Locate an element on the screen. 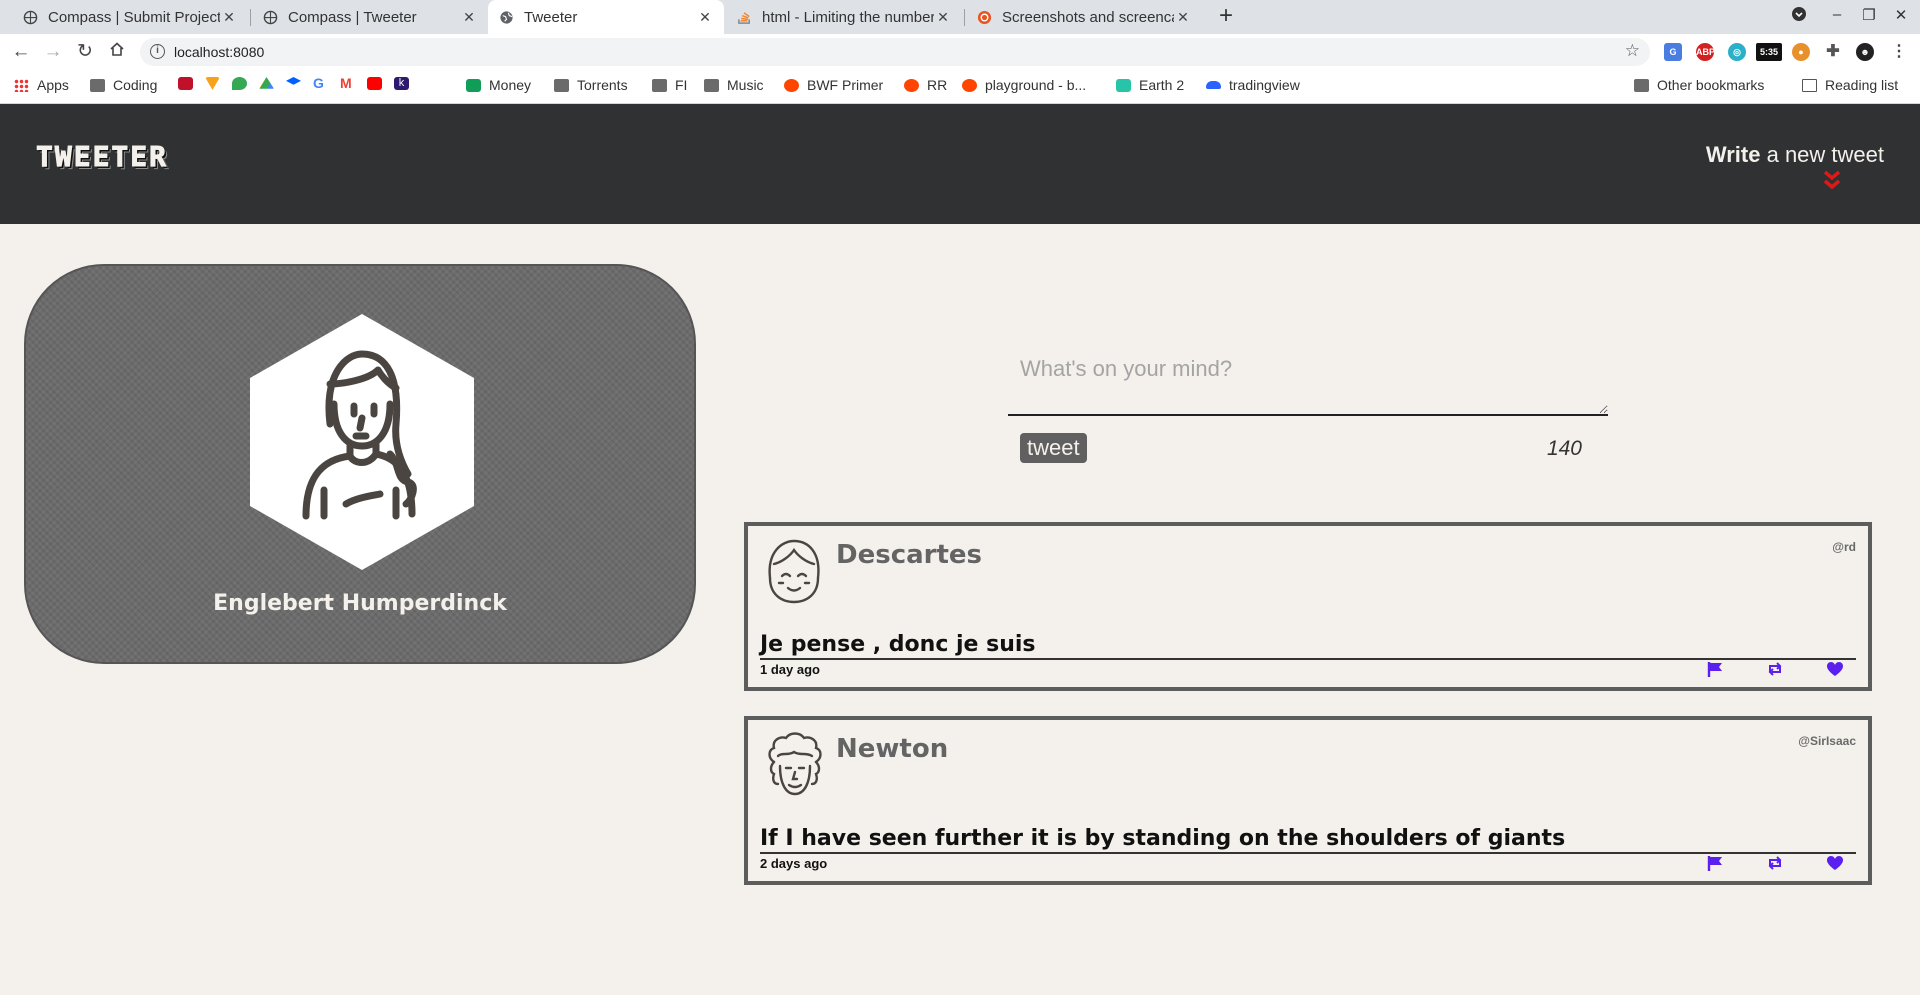 The image size is (1920, 995). bookmark-star-icon: ☆ is located at coordinates (1632, 51).